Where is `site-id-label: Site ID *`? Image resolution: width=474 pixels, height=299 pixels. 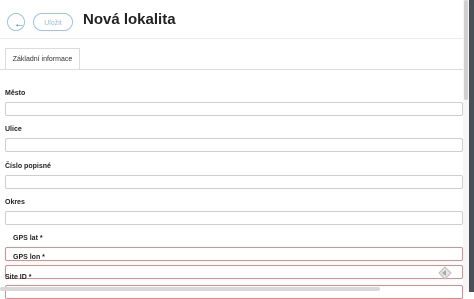 site-id-label: Site ID * is located at coordinates (18, 277).